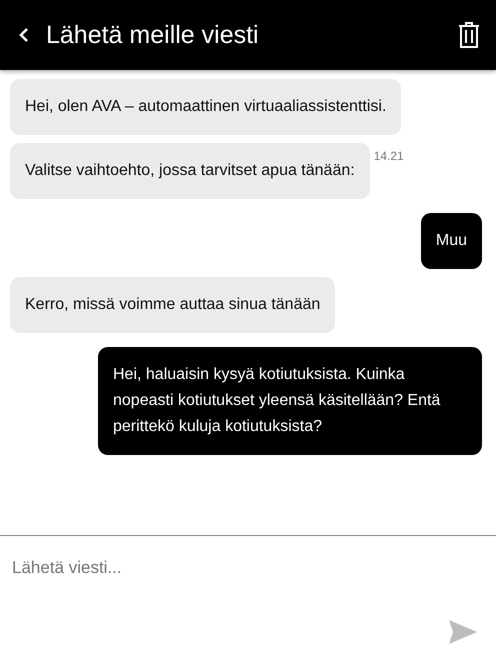 This screenshot has width=496, height=663. Describe the element at coordinates (190, 171) in the screenshot. I see `received-message: Valitse vaihtoehto, jossa tarvitset apua tänään:` at that location.